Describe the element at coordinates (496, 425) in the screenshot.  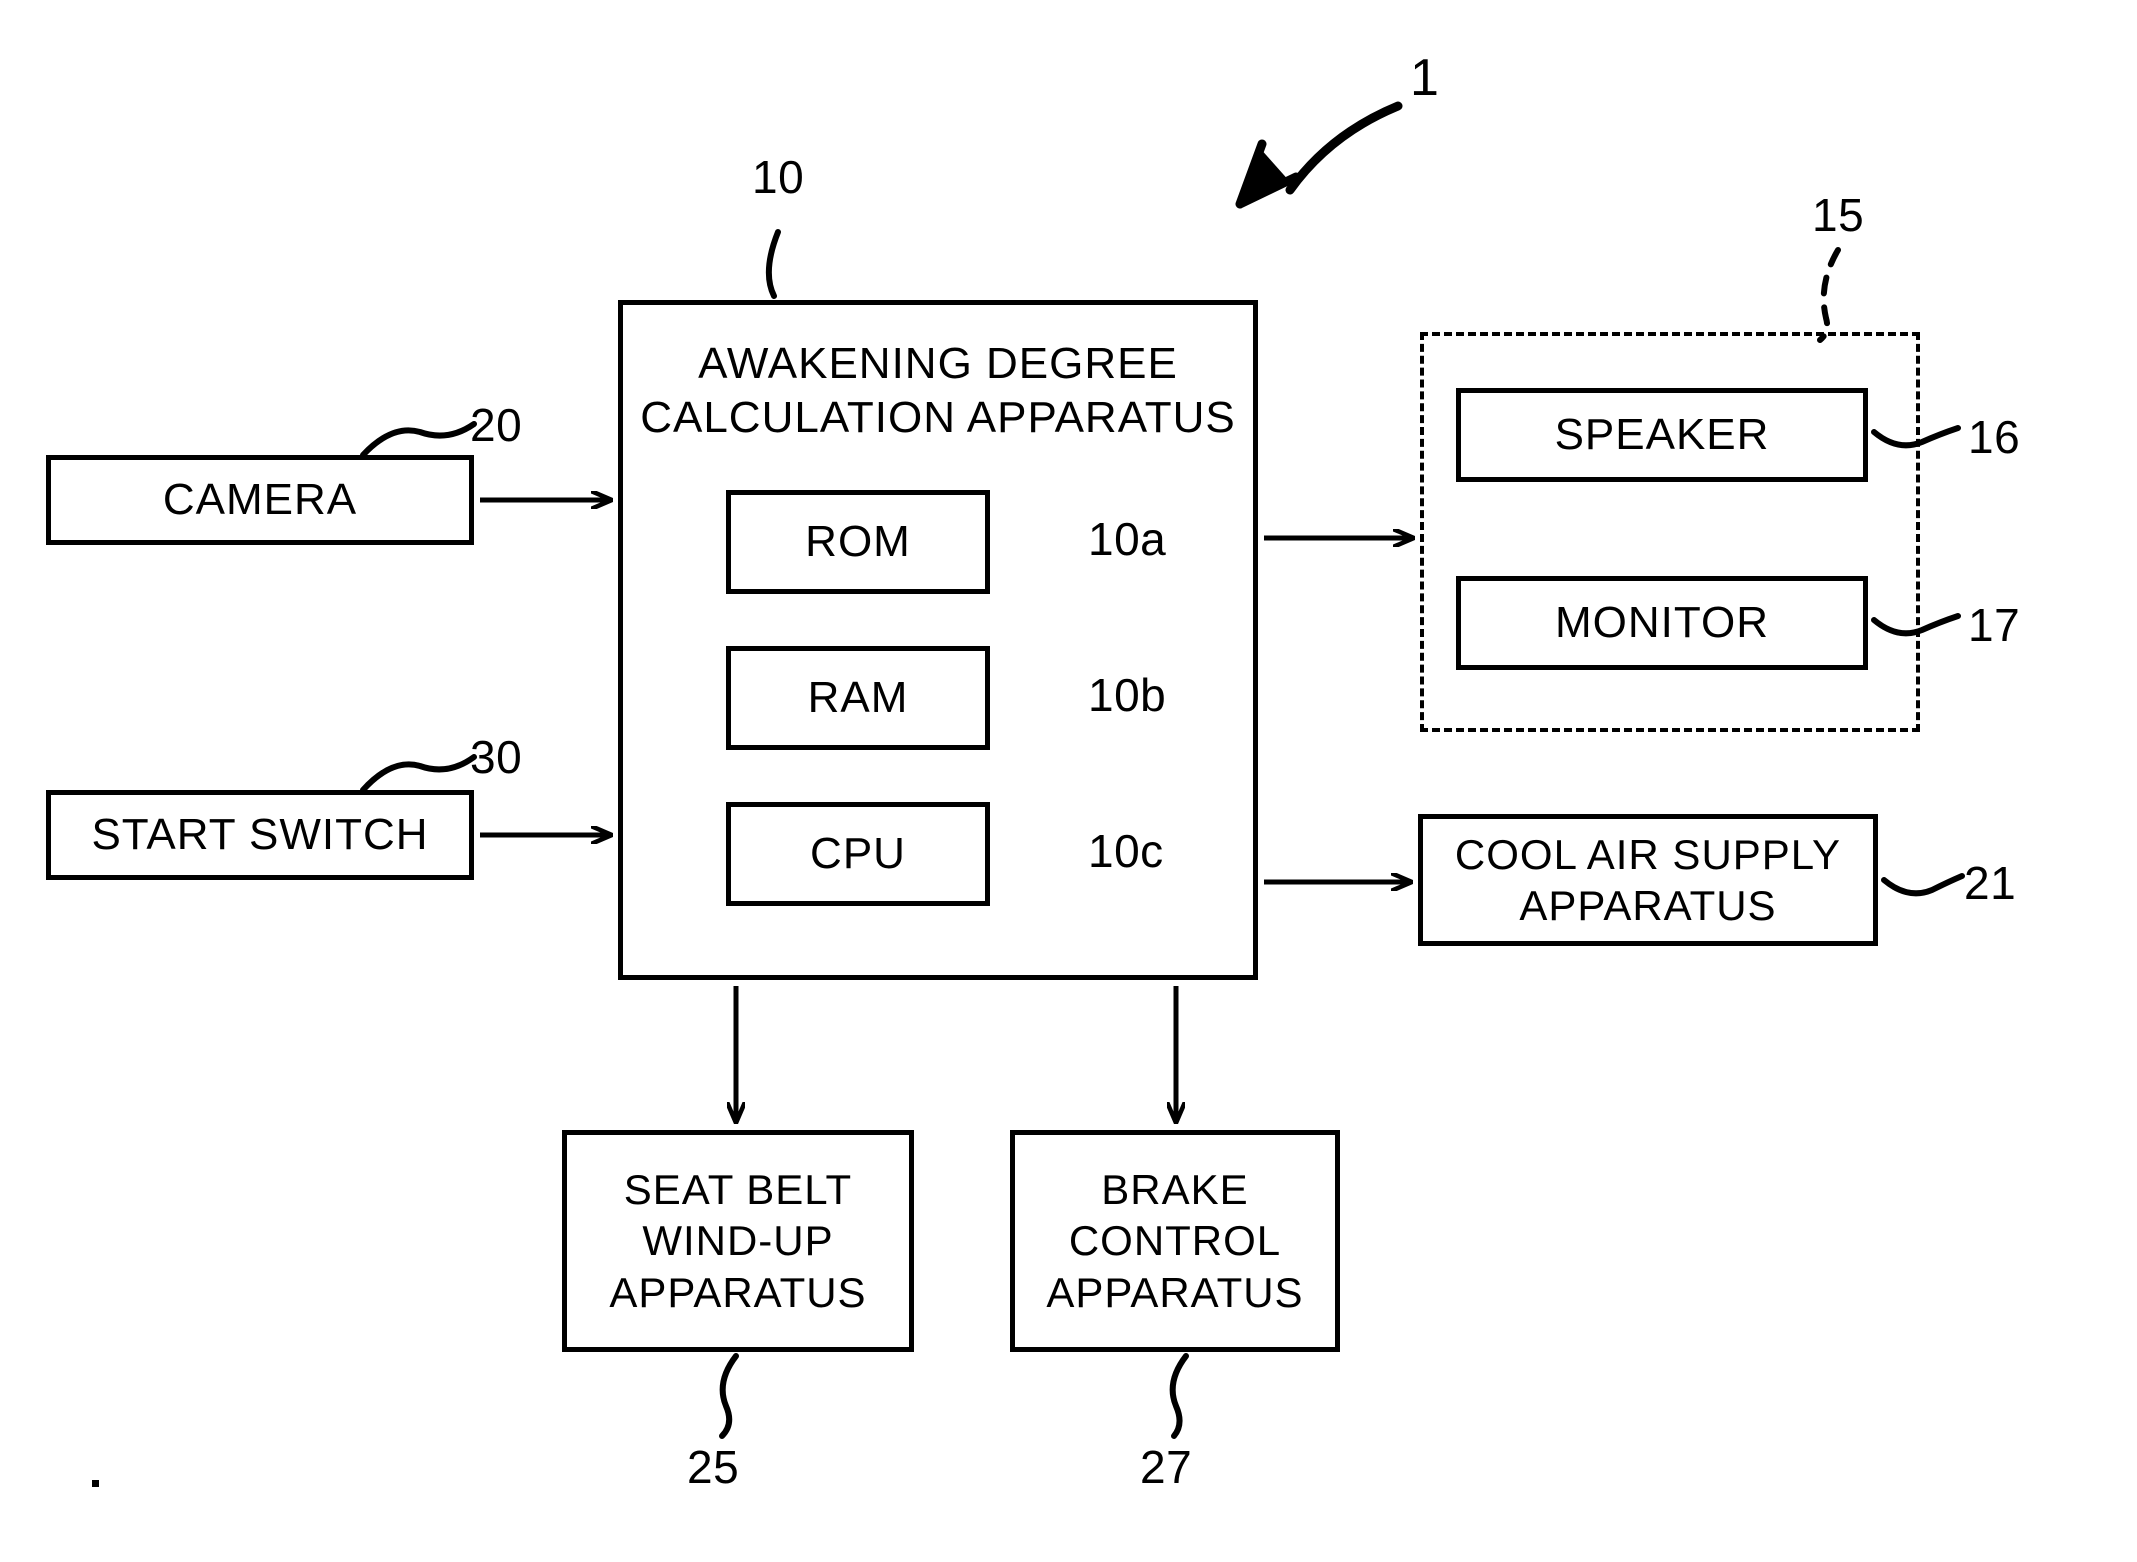
I see `reference-numeral-20: 20` at that location.